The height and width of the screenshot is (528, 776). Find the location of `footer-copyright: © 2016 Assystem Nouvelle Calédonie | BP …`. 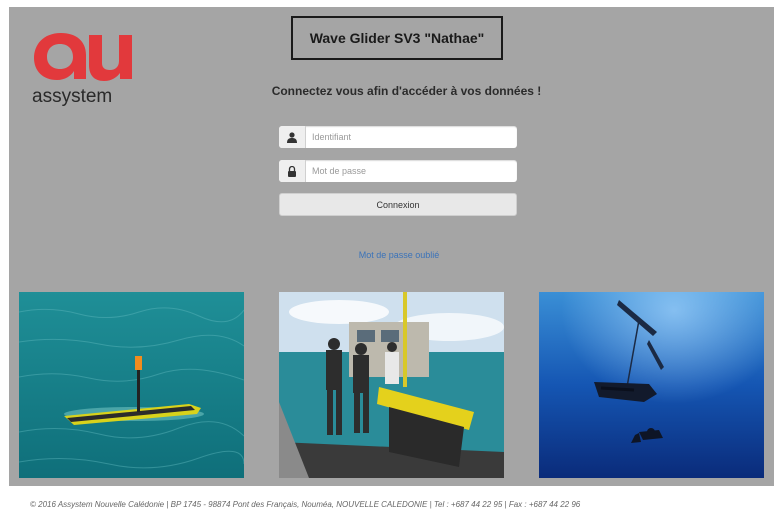

footer-copyright: © 2016 Assystem Nouvelle Calédonie | BP … is located at coordinates (305, 504).